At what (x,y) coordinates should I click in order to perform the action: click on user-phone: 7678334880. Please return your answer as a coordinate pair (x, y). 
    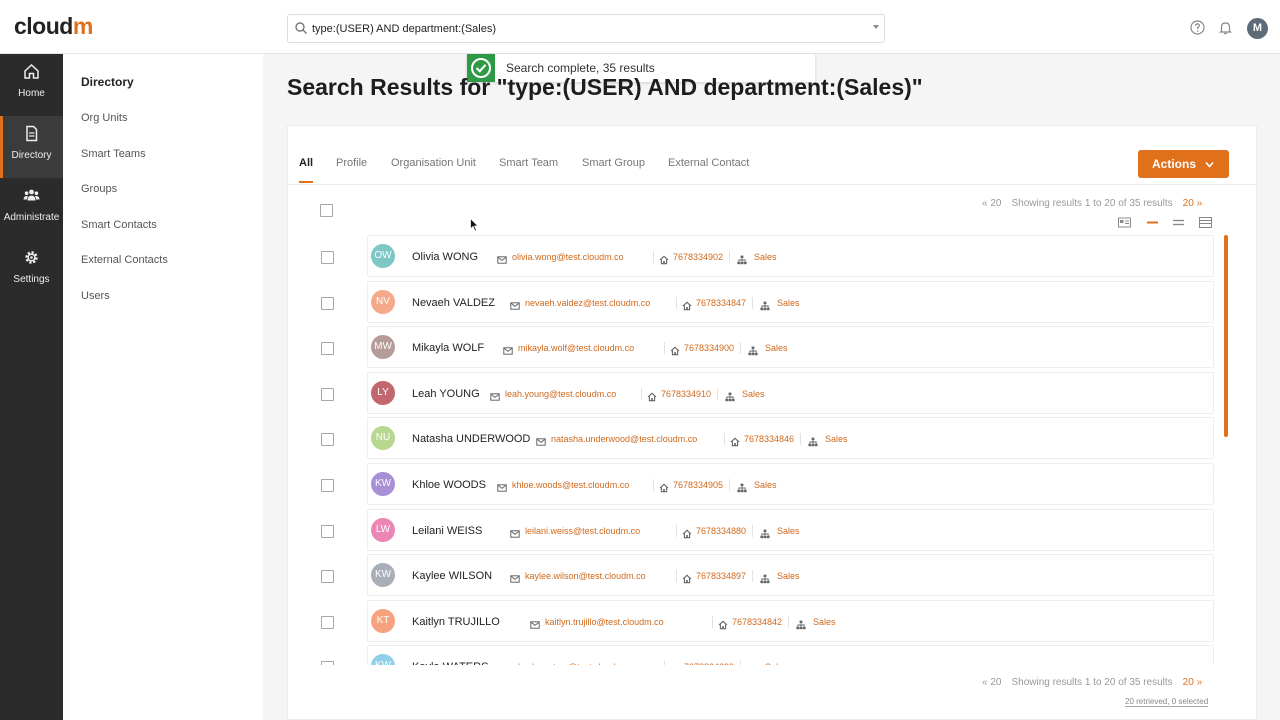
    Looking at the image, I should click on (721, 531).